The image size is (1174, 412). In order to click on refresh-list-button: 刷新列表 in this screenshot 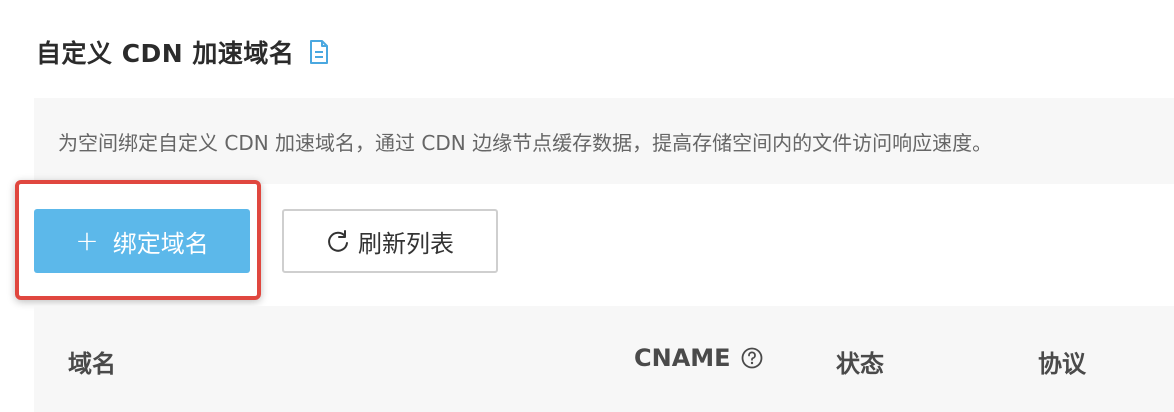, I will do `click(390, 241)`.